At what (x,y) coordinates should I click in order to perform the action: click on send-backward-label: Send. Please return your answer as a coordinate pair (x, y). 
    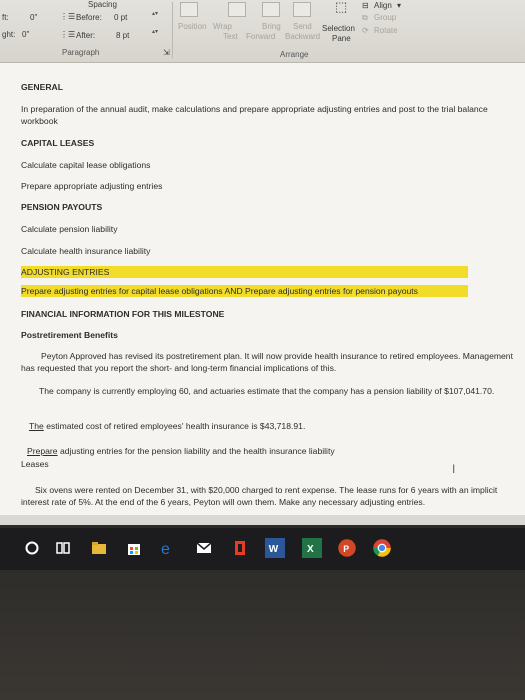
    Looking at the image, I should click on (302, 26).